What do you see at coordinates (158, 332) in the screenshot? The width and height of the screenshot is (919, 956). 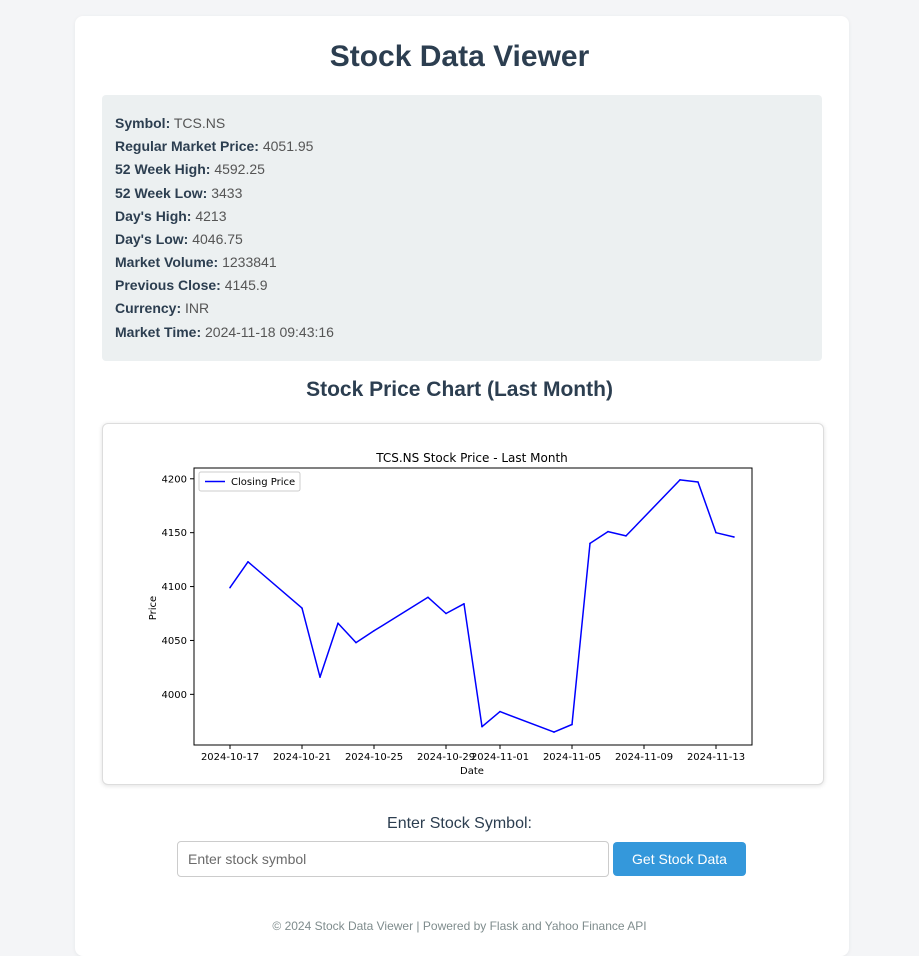 I see `info-label: Market Time:` at bounding box center [158, 332].